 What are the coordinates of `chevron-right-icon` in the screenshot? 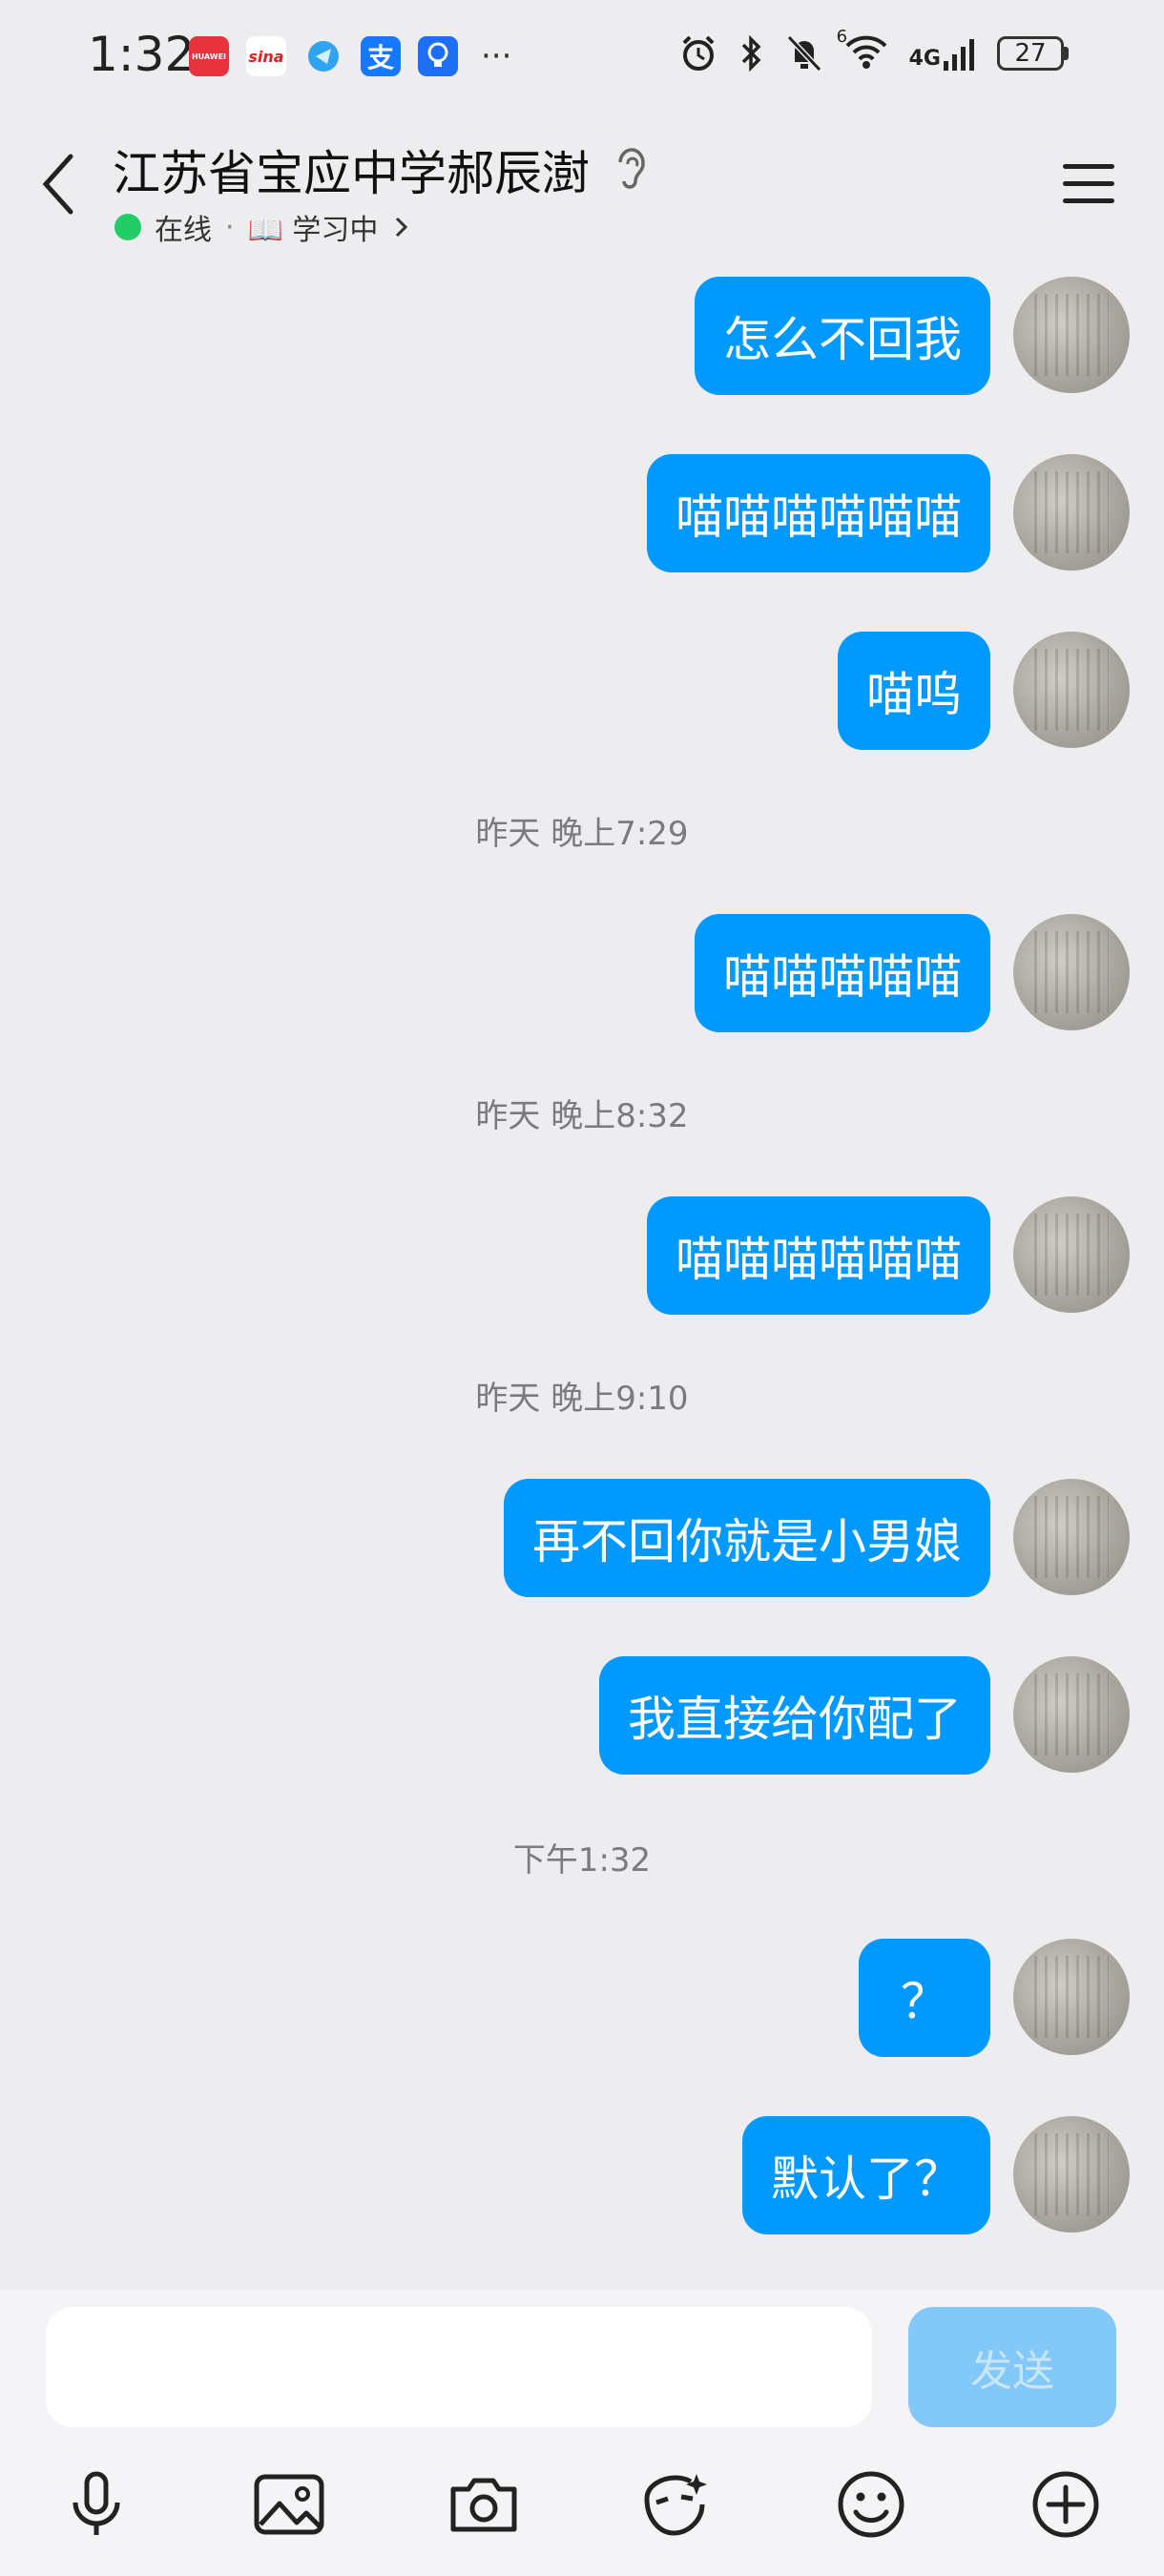 It's located at (402, 227).